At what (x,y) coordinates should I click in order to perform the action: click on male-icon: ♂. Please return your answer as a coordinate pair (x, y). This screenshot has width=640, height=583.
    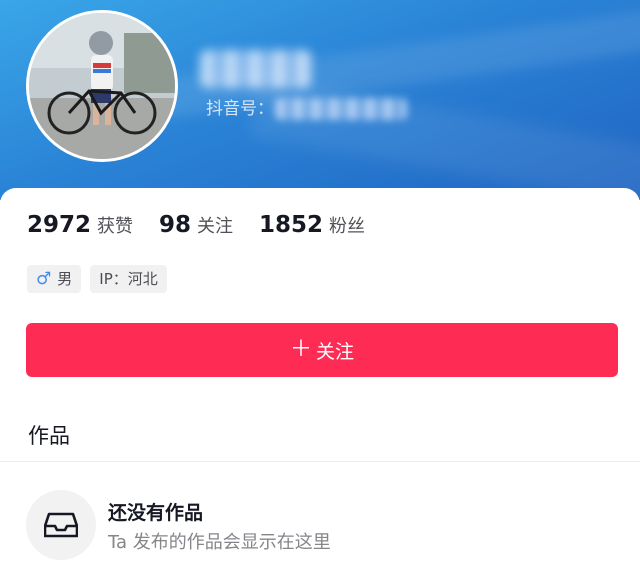
    Looking at the image, I should click on (44, 279).